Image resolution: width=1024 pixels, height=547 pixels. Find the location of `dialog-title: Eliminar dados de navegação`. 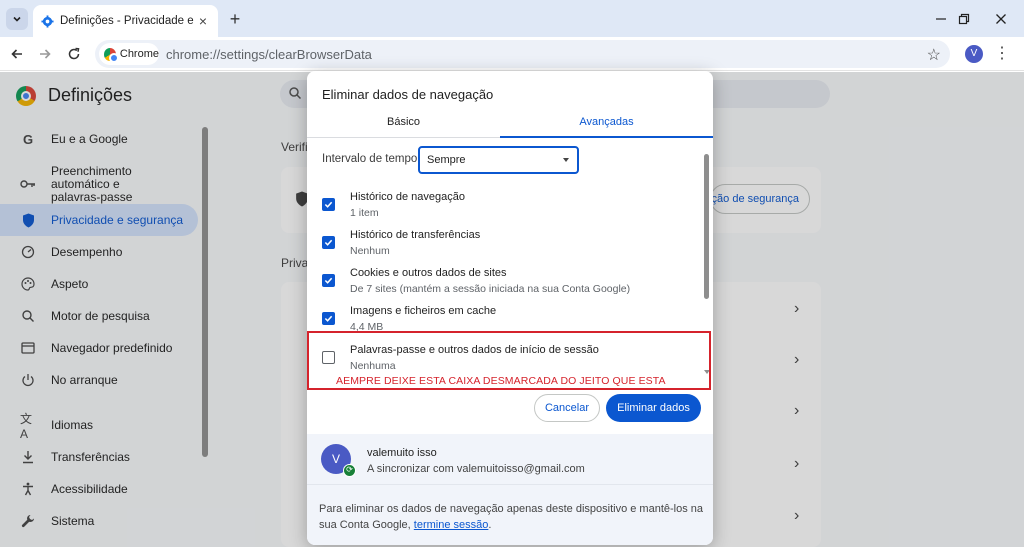

dialog-title: Eliminar dados de navegação is located at coordinates (408, 94).